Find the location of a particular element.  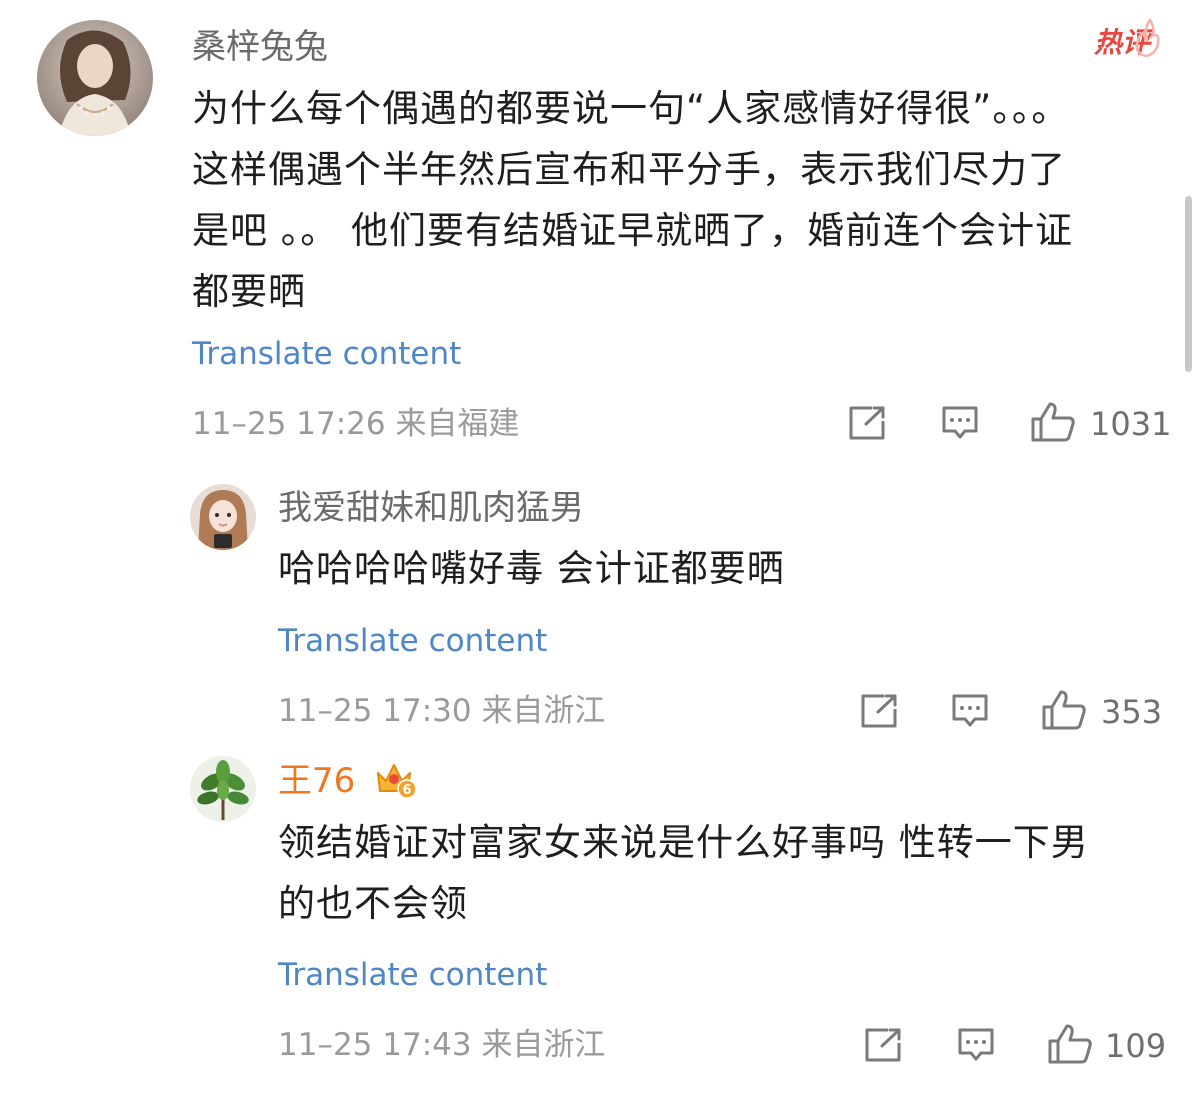

vip-level: 6 is located at coordinates (406, 790).